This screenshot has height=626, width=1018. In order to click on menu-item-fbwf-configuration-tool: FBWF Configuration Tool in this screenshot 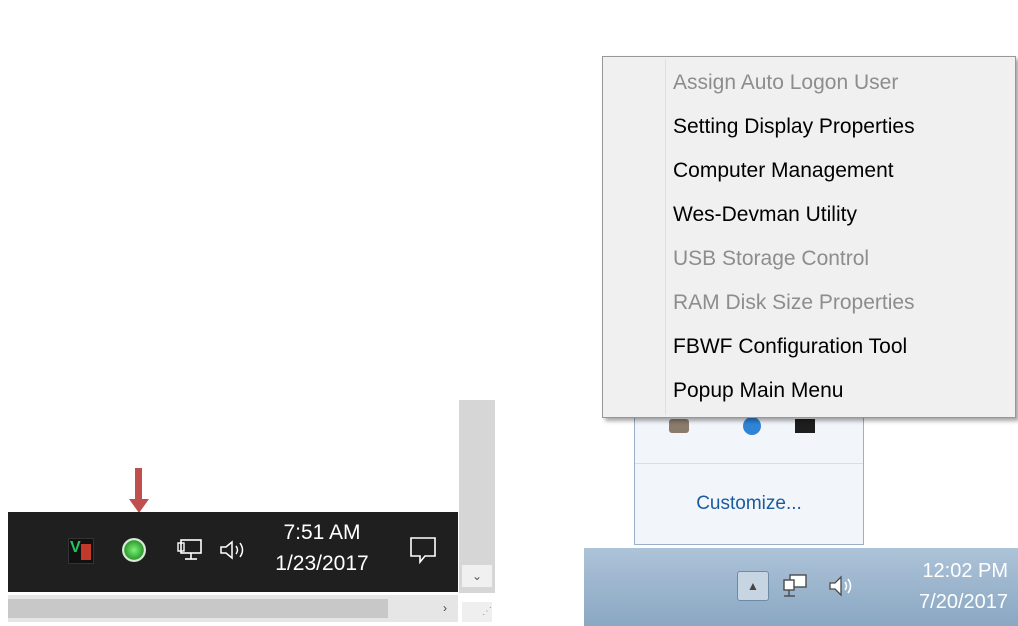, I will do `click(838, 347)`.